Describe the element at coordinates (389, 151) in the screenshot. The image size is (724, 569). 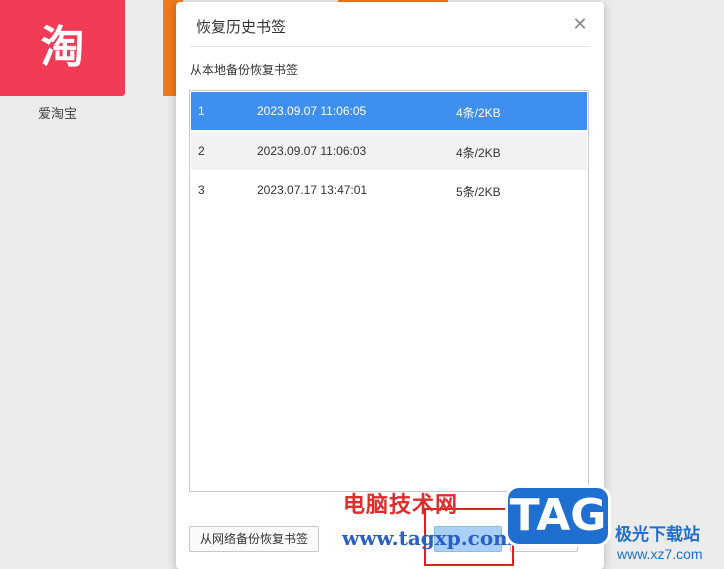
I see `list-item: 2 2023.09.07 11:06:03 4条/2KB` at that location.